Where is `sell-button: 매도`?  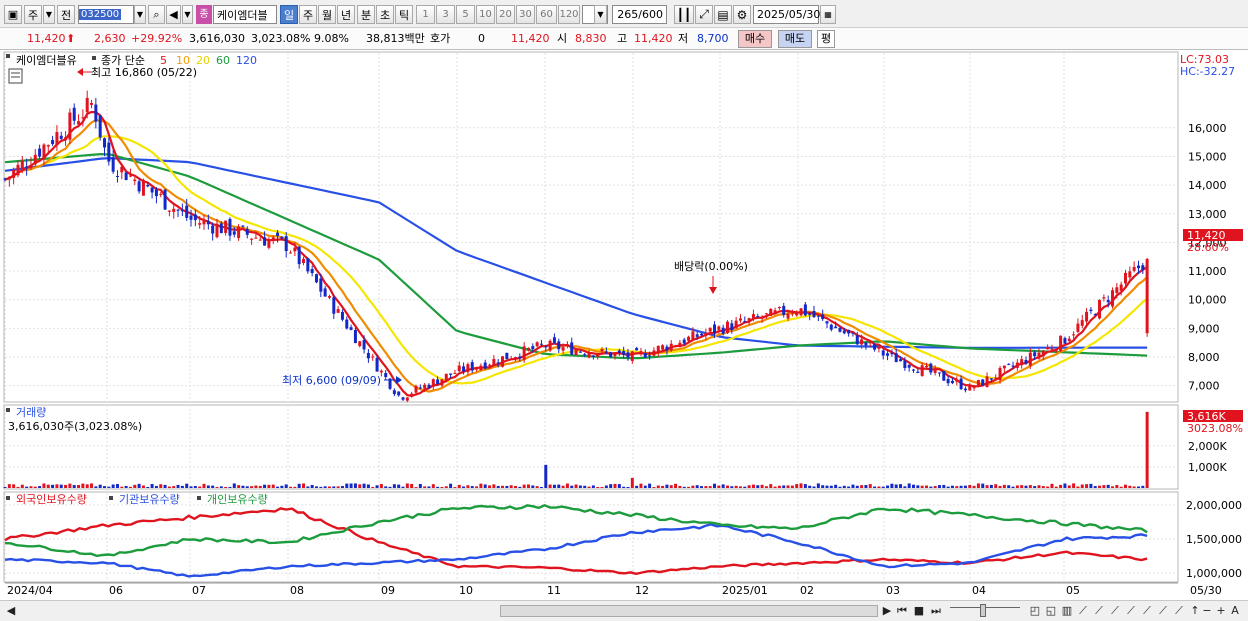
sell-button: 매도 is located at coordinates (795, 39).